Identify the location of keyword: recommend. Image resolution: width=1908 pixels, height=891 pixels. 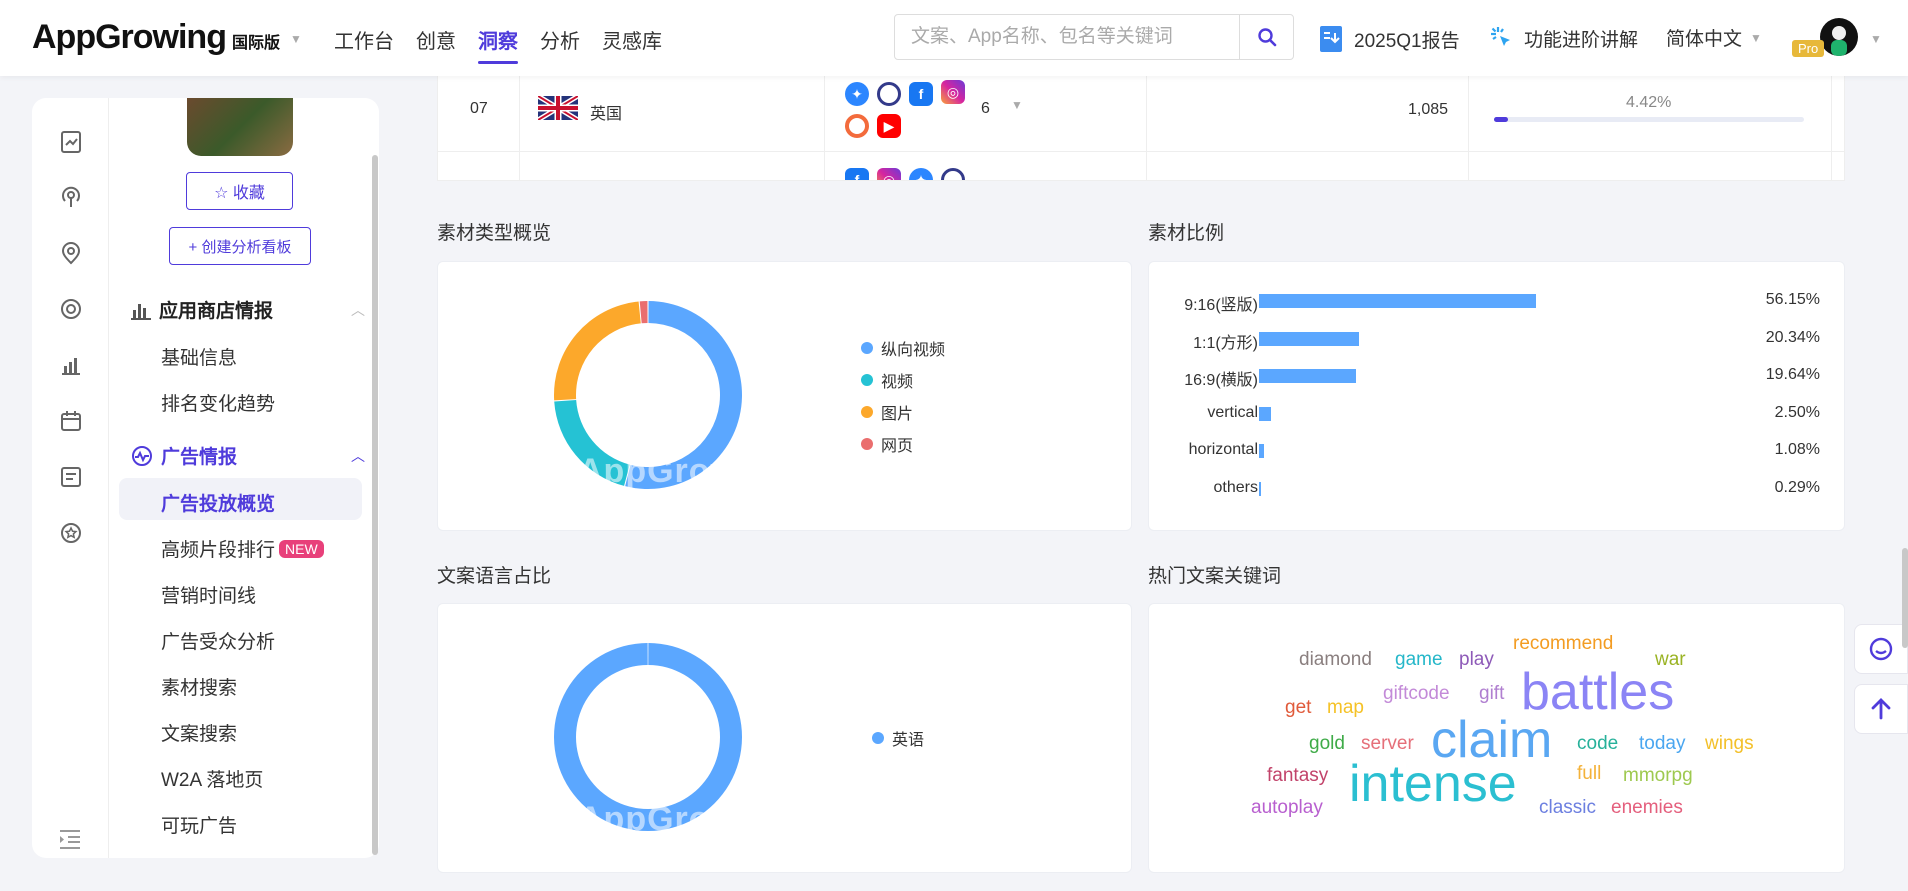
(1563, 643).